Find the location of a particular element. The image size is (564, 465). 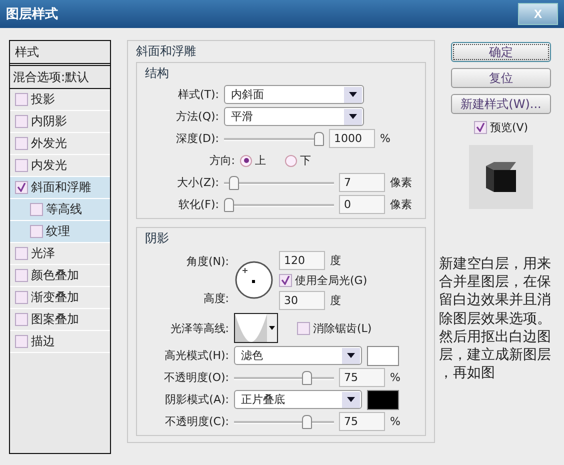

style-list-item: 纹理 is located at coordinates (60, 232).